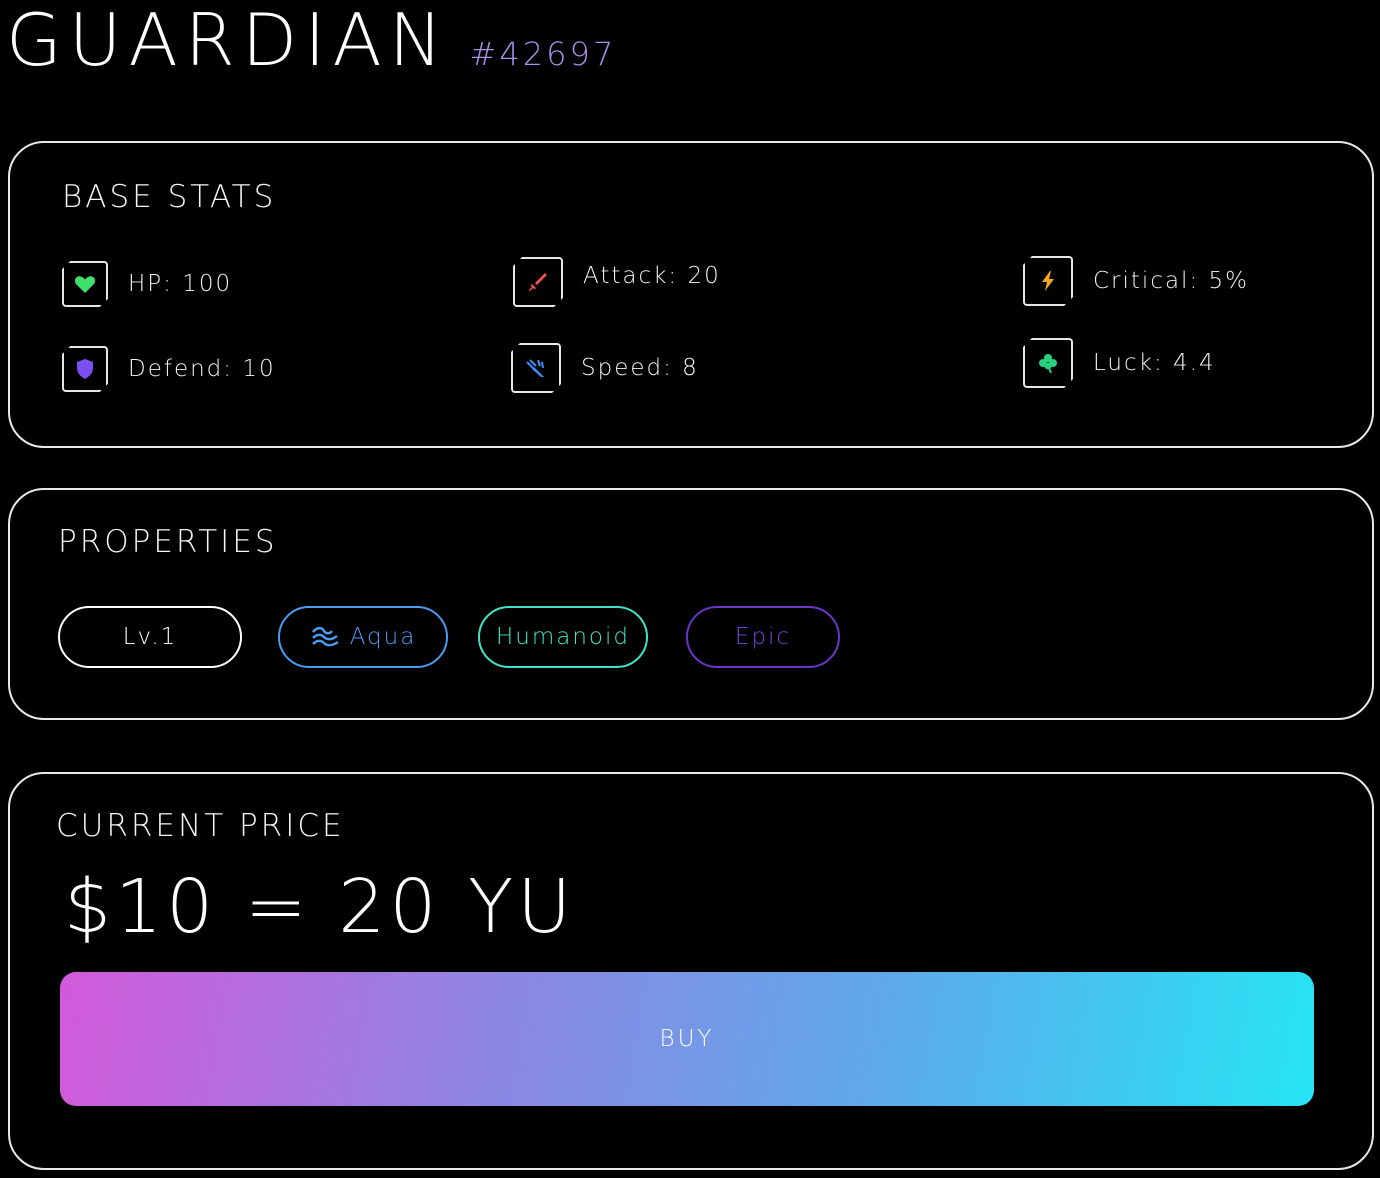 Image resolution: width=1380 pixels, height=1178 pixels. What do you see at coordinates (85, 369) in the screenshot?
I see `shield-icon` at bounding box center [85, 369].